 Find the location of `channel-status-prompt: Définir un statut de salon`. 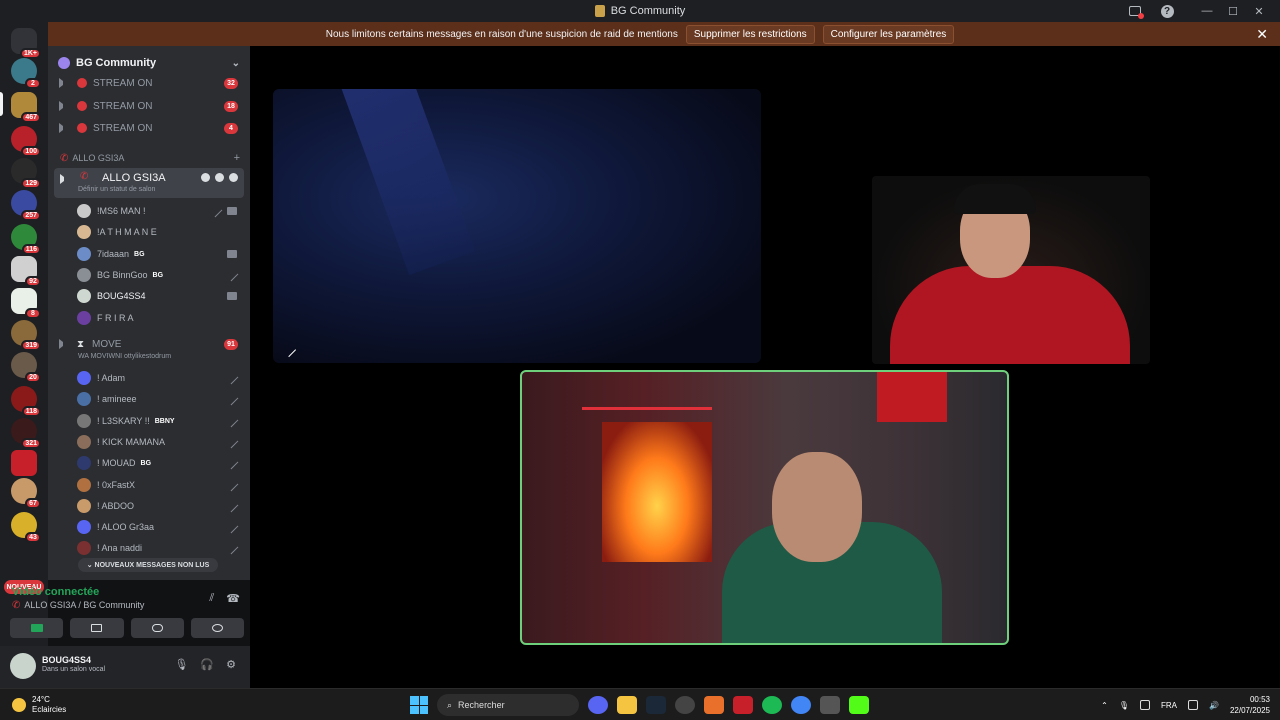

channel-status-prompt: Définir un statut de salon is located at coordinates (116, 189).